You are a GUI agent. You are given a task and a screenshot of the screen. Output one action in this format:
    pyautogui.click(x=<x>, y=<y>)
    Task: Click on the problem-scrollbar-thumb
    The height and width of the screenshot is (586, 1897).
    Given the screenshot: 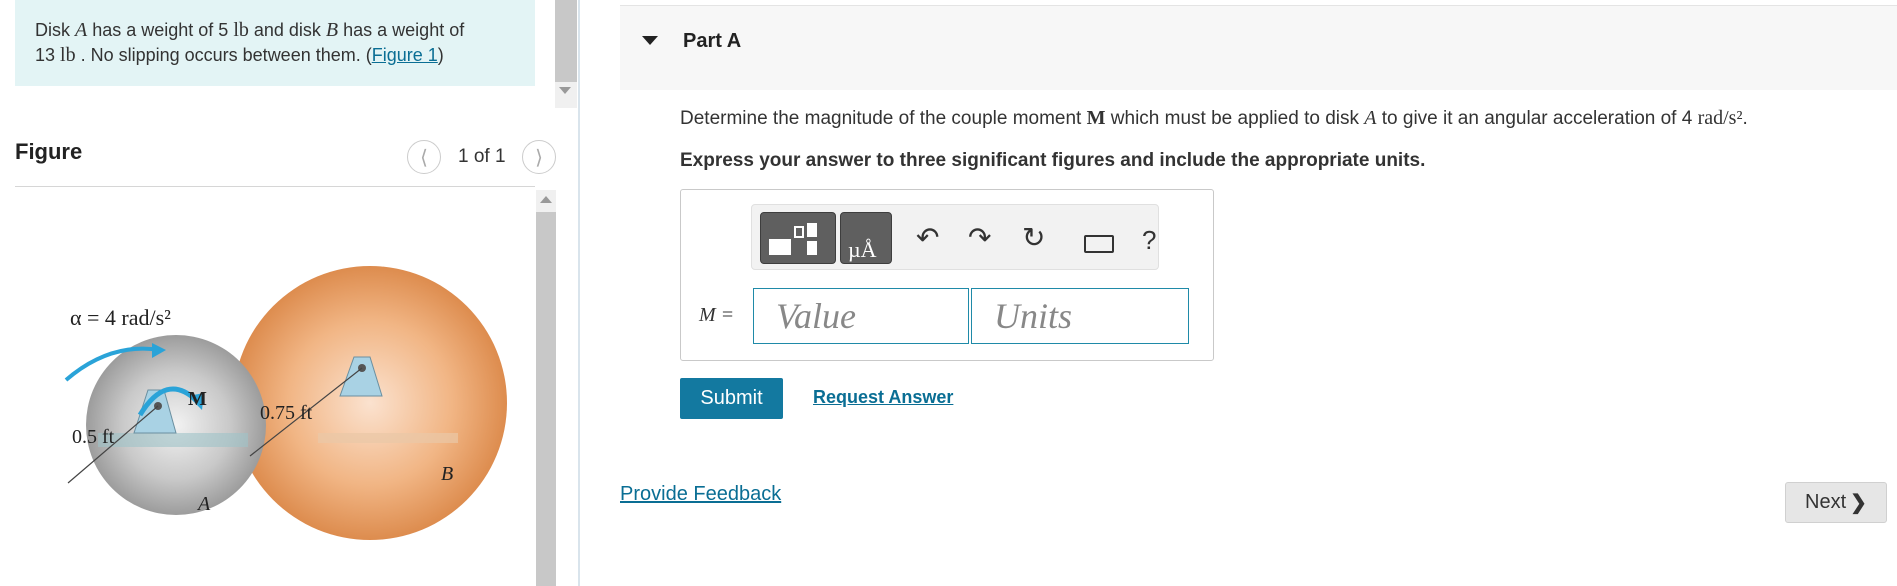 What is the action you would take?
    pyautogui.click(x=566, y=41)
    